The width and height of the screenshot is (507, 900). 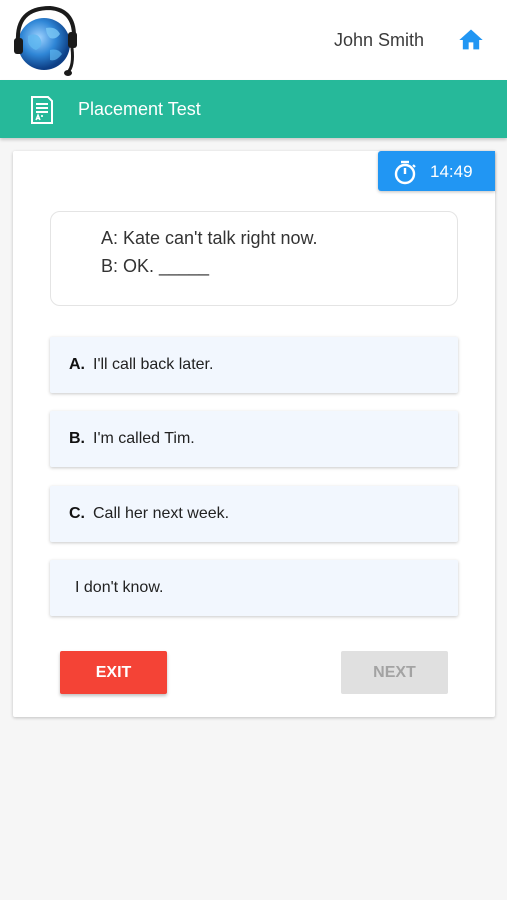 What do you see at coordinates (254, 365) in the screenshot?
I see `answer-option-a: A. I'll call back later.` at bounding box center [254, 365].